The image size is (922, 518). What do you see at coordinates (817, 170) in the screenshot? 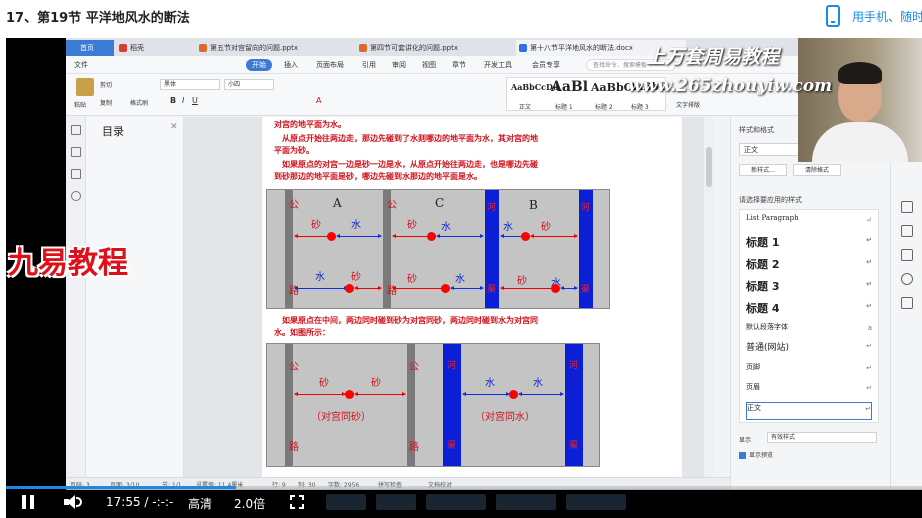
I see `clear-format-button: 清除格式` at bounding box center [817, 170].